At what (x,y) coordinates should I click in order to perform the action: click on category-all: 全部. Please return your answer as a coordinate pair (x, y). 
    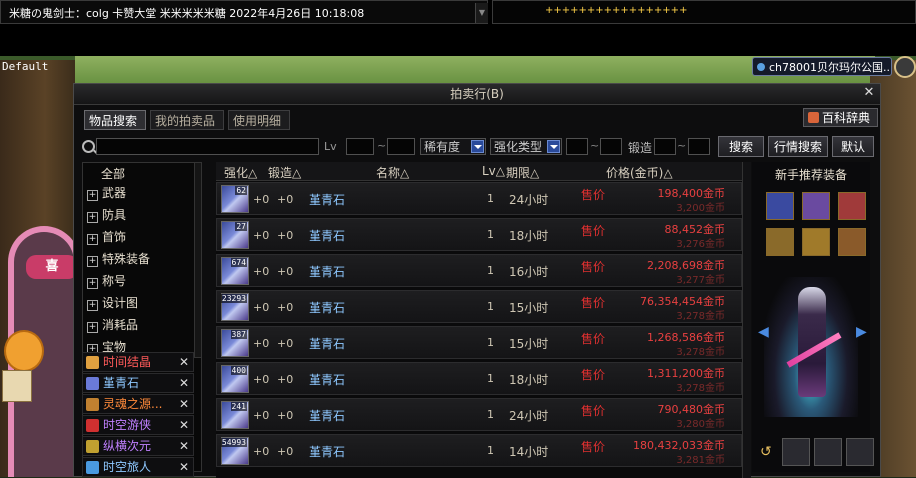
    Looking at the image, I should click on (113, 173).